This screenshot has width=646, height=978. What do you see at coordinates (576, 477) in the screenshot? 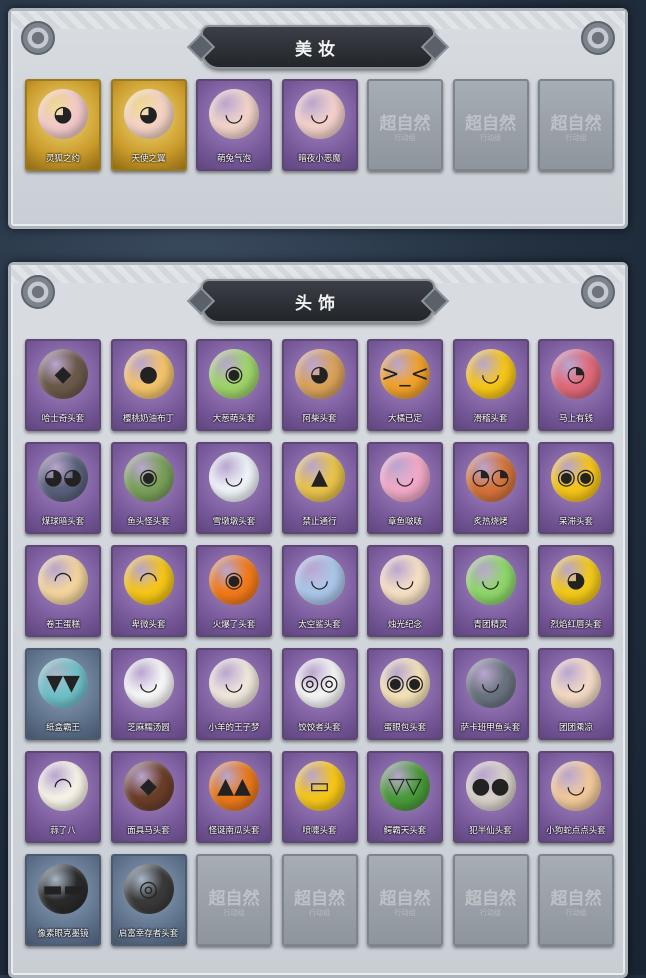
I see `dazed-face-icon: ◉◉` at bounding box center [576, 477].